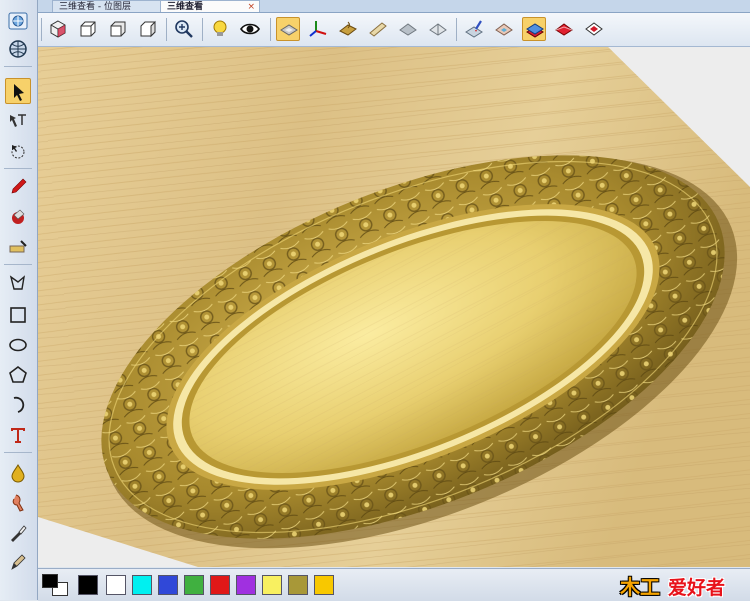 This screenshot has height=601, width=750. I want to click on brush-tool-icon, so click(18, 533).